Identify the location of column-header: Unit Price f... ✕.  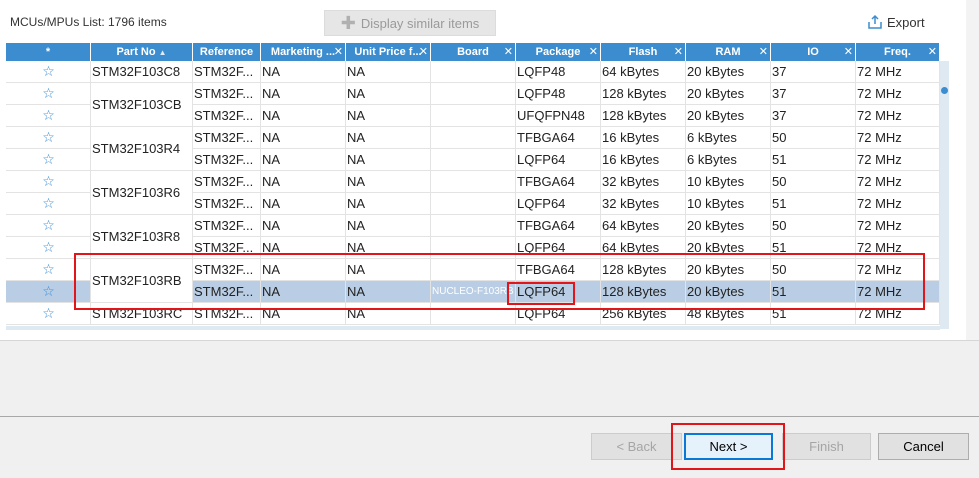
(388, 52).